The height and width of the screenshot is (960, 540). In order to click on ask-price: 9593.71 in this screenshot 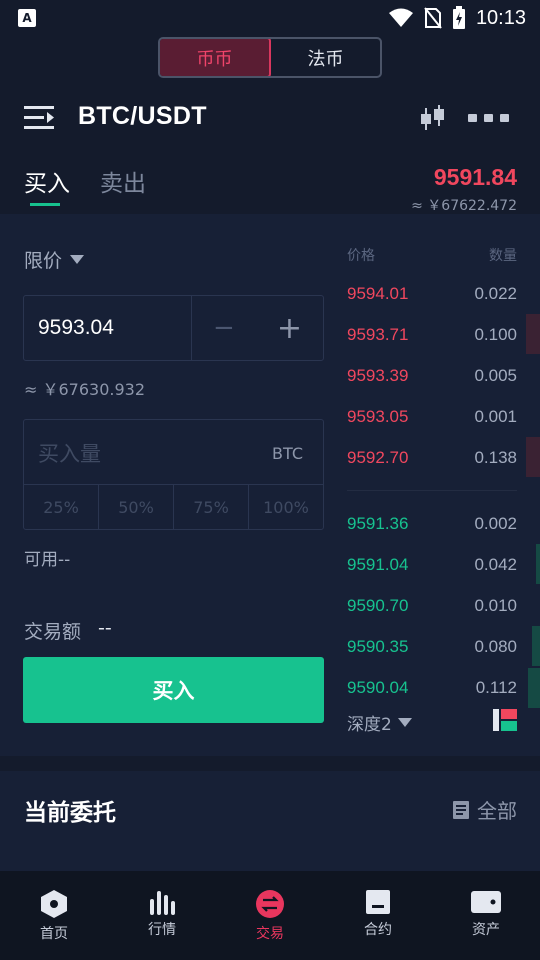, I will do `click(378, 334)`.